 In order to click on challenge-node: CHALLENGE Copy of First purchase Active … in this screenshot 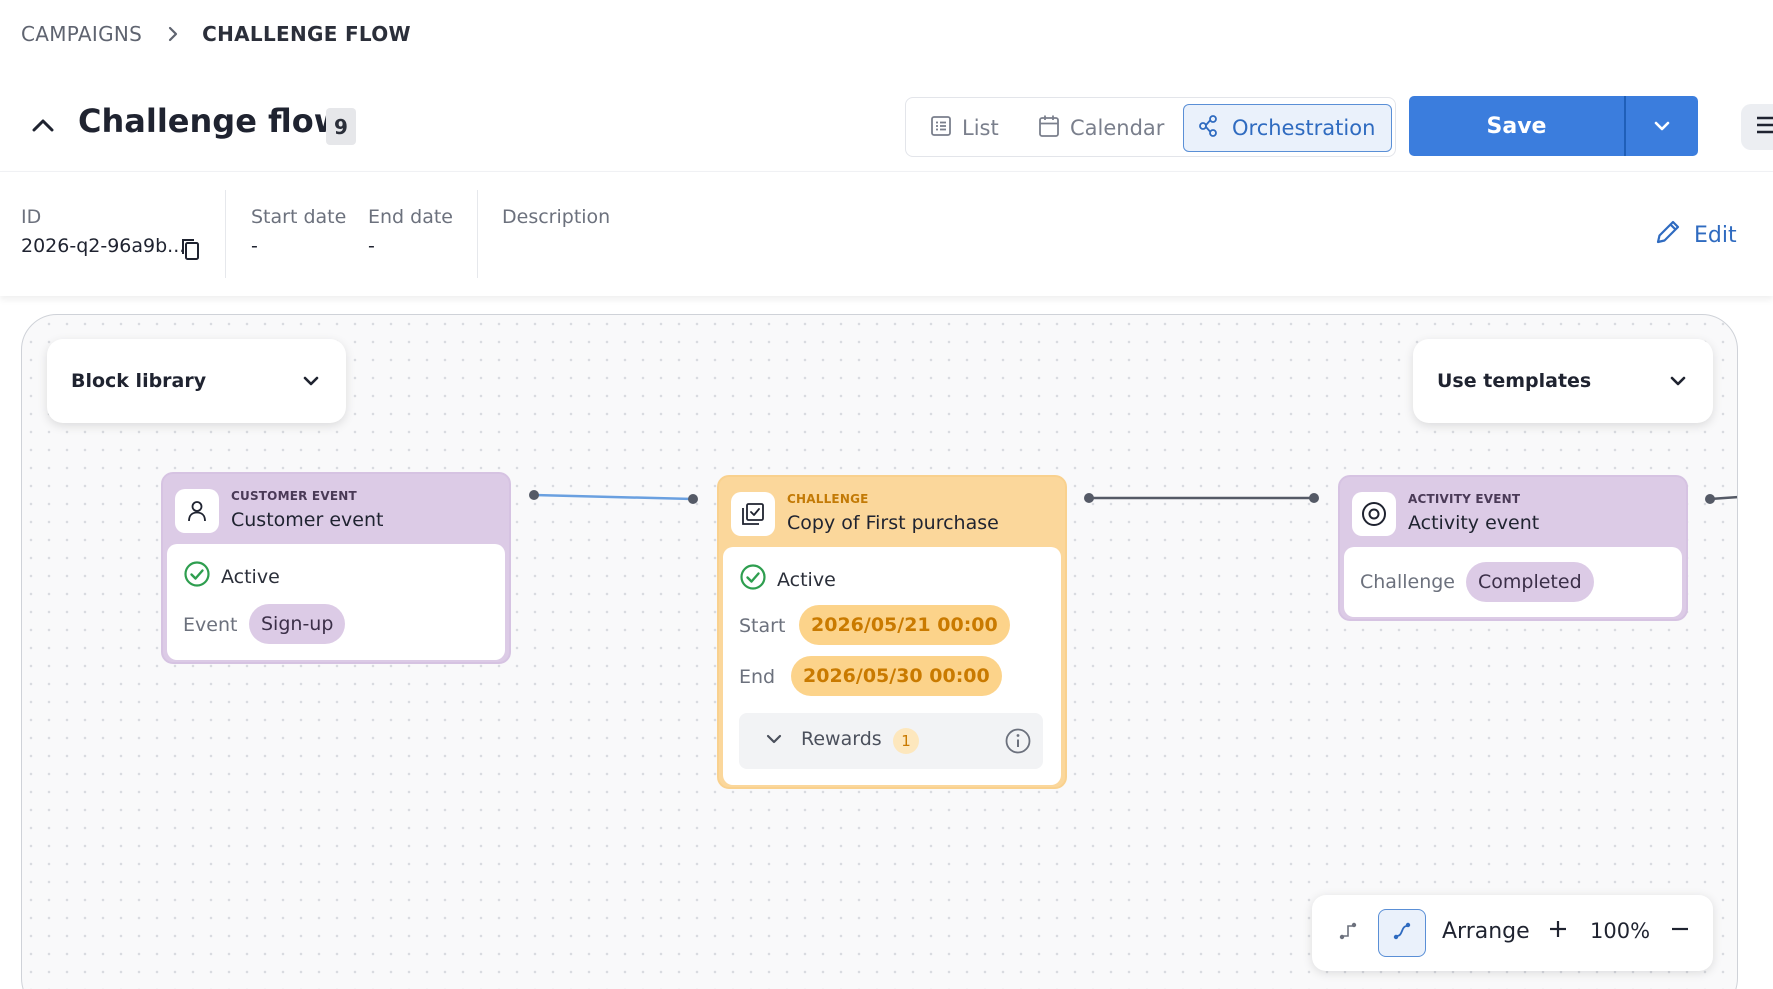, I will do `click(892, 632)`.